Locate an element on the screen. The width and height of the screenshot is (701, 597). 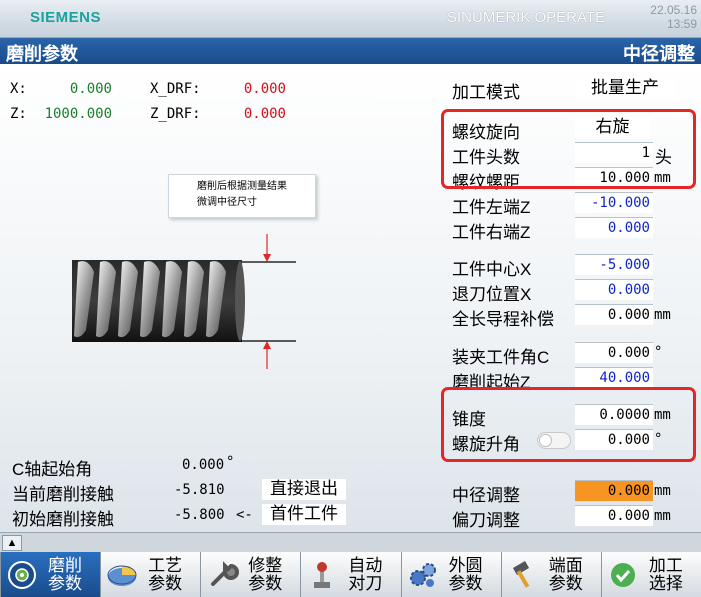
c-start-unit: ° is located at coordinates (230, 462).